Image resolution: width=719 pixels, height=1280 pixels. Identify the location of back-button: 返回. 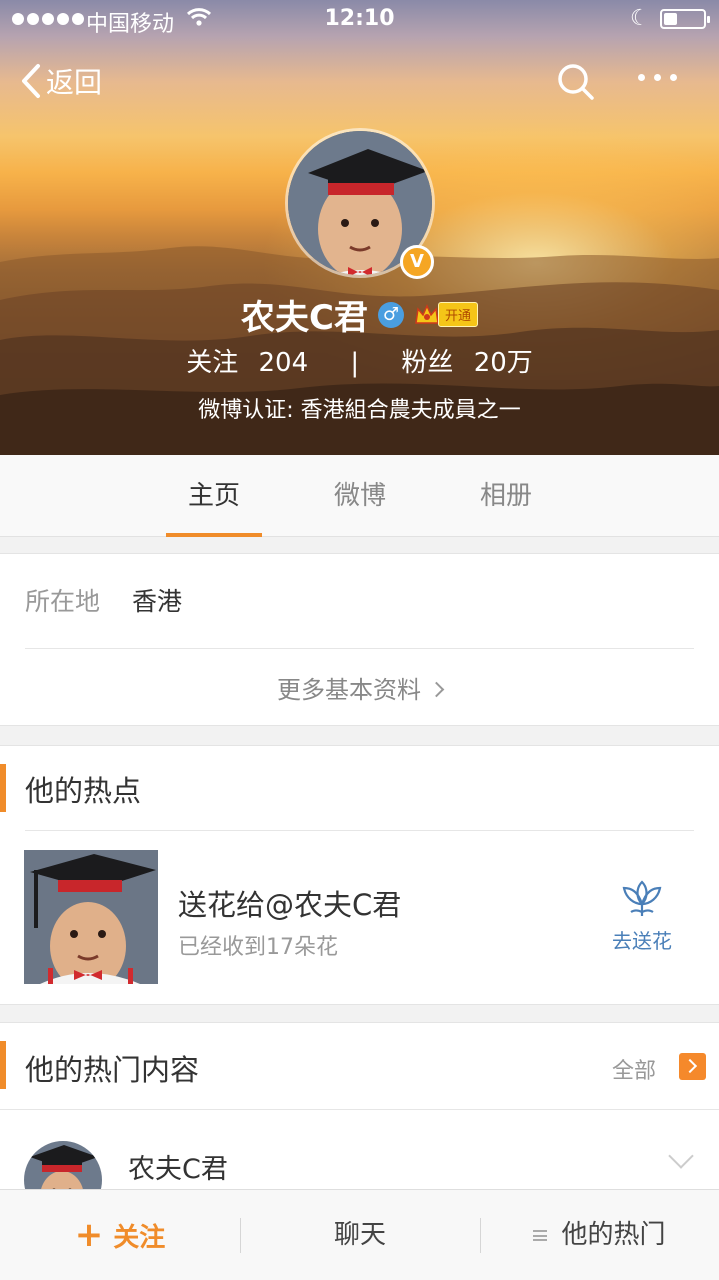
(61, 81).